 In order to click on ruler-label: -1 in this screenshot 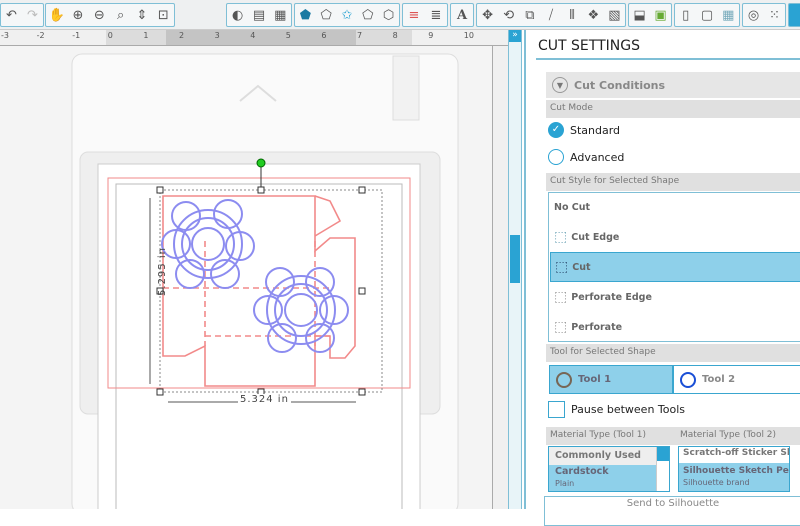, I will do `click(76, 35)`.